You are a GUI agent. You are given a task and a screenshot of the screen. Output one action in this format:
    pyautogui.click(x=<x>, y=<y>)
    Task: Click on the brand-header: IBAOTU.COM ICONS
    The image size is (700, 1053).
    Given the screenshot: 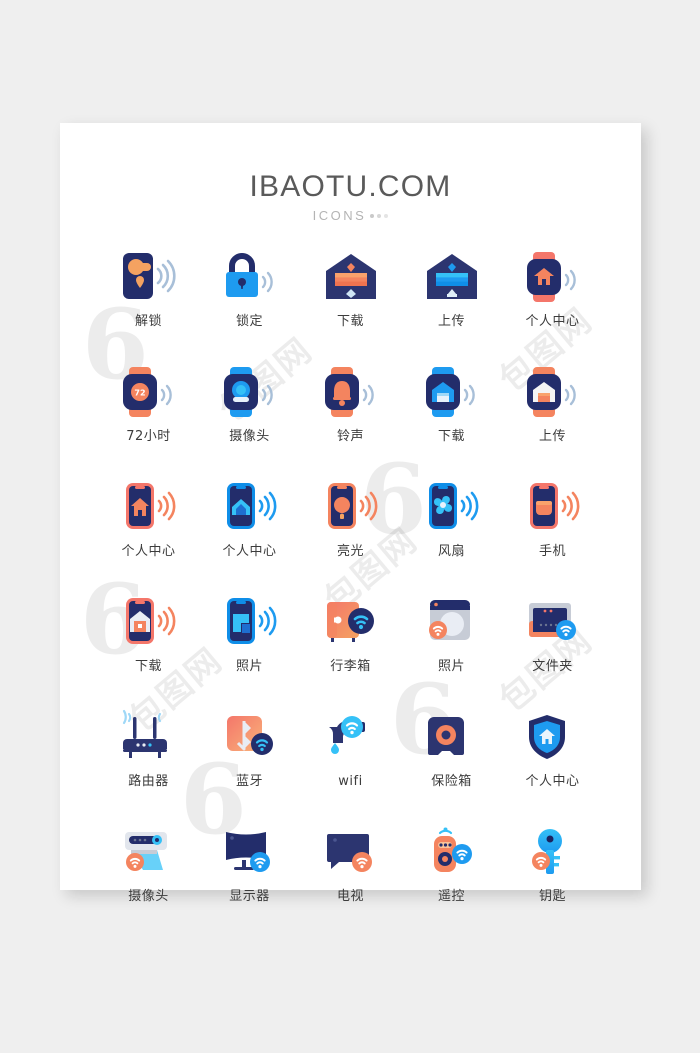 What is the action you would take?
    pyautogui.click(x=350, y=174)
    